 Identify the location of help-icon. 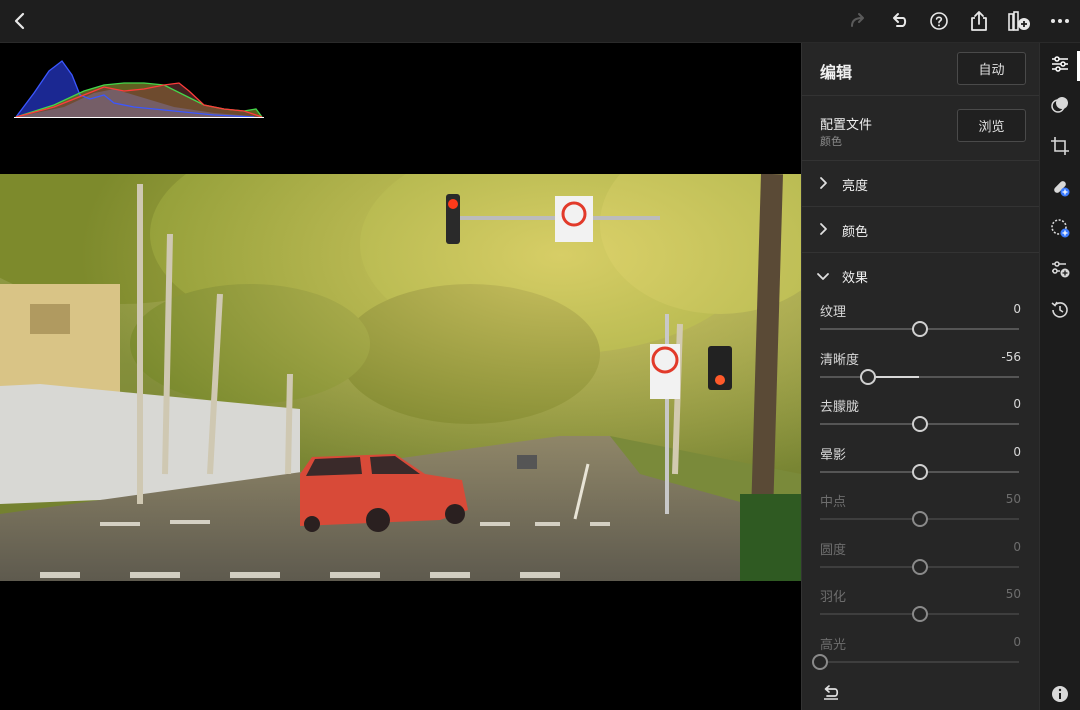
(939, 21).